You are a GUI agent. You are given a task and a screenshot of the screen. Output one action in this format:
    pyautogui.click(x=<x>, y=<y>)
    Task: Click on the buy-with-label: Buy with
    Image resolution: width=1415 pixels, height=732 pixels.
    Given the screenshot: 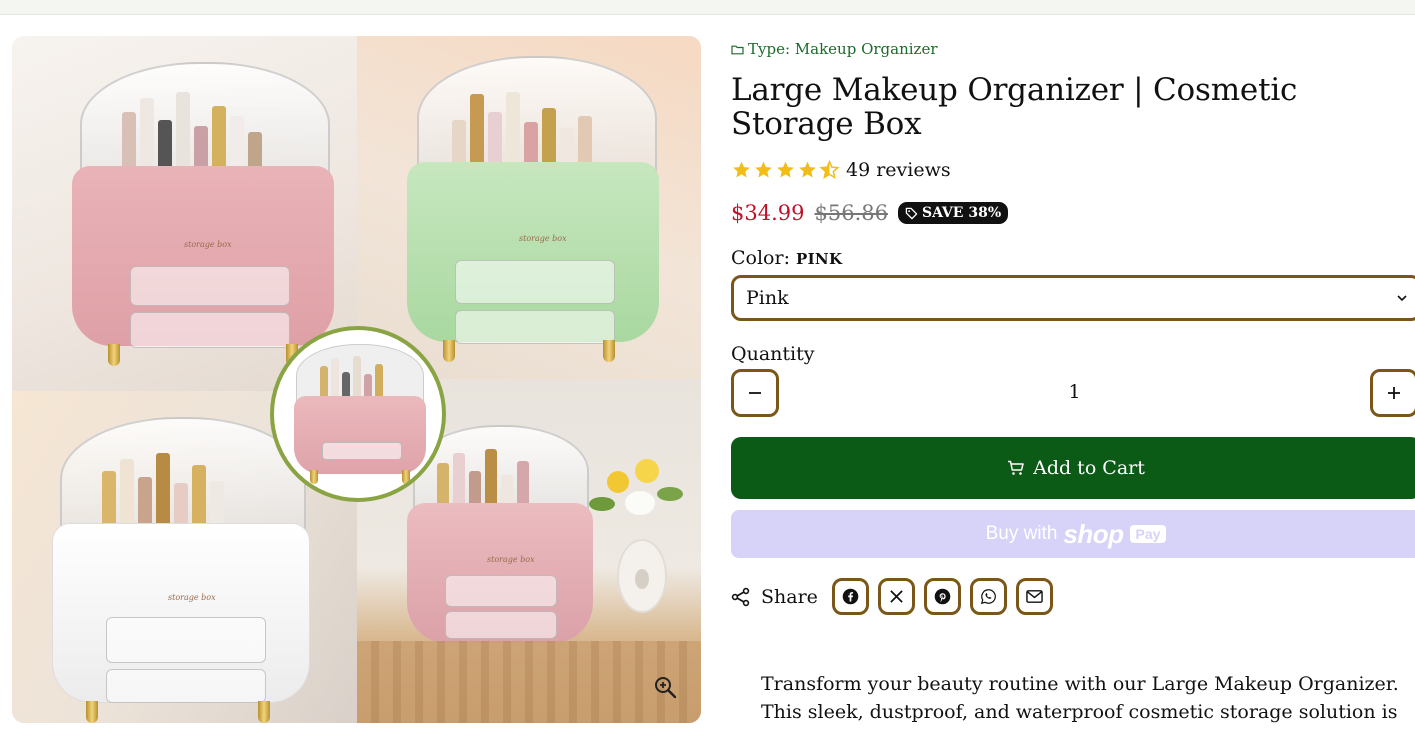 What is the action you would take?
    pyautogui.click(x=1021, y=533)
    